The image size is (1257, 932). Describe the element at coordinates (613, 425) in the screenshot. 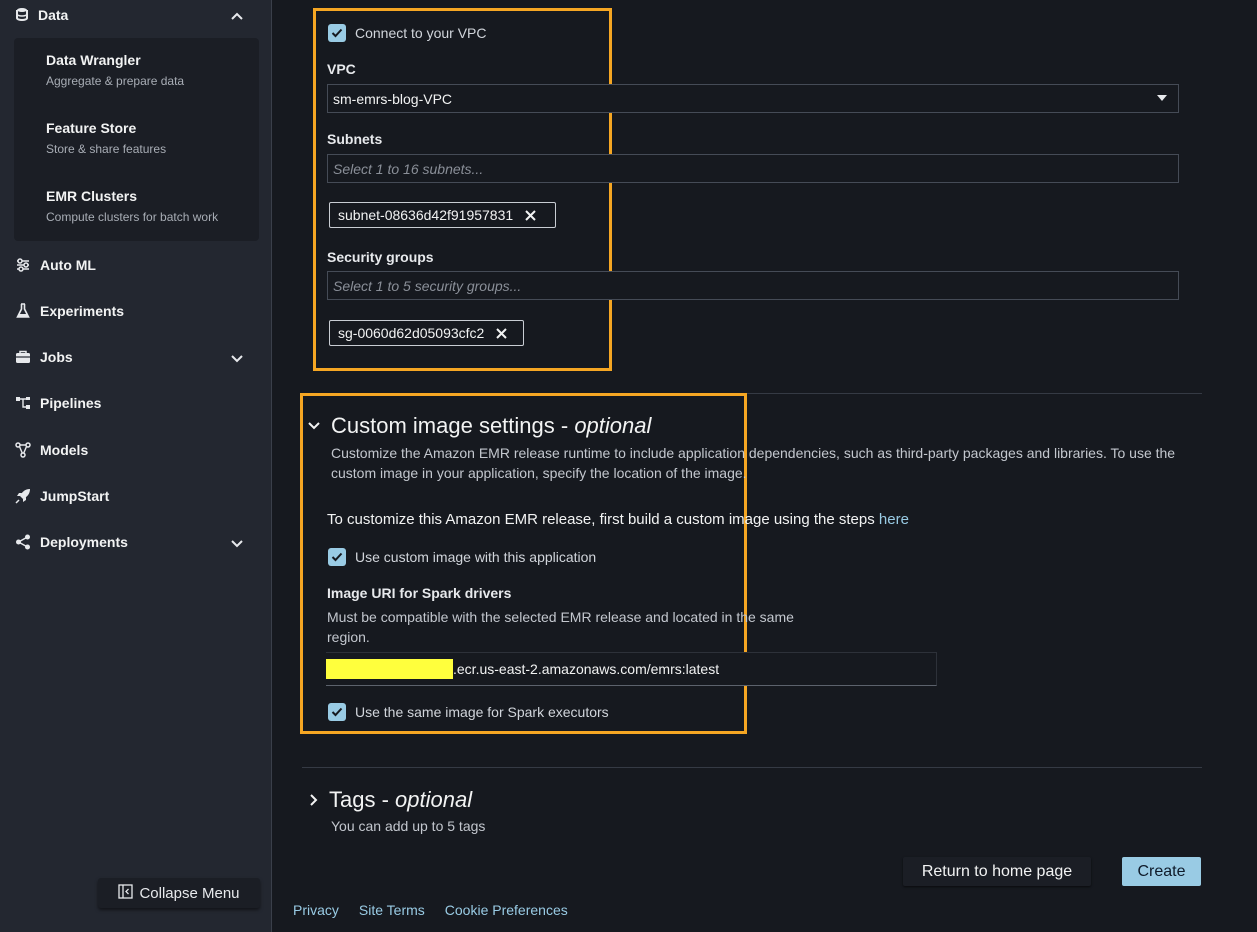

I see `custom-image-title-optional: optional` at that location.